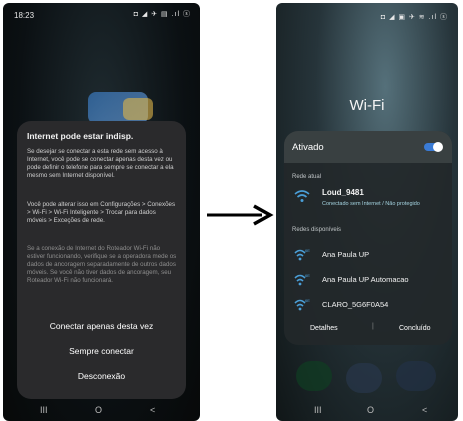 The height and width of the screenshot is (421, 463). Describe the element at coordinates (101, 351) in the screenshot. I see `always-connect-button: Sempre conectar` at that location.